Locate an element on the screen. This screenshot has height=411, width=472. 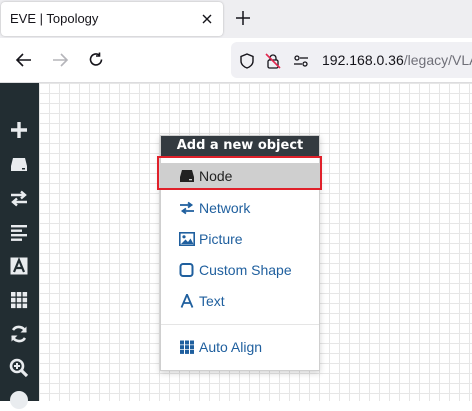
tab-title: EVE | Topology is located at coordinates (54, 18).